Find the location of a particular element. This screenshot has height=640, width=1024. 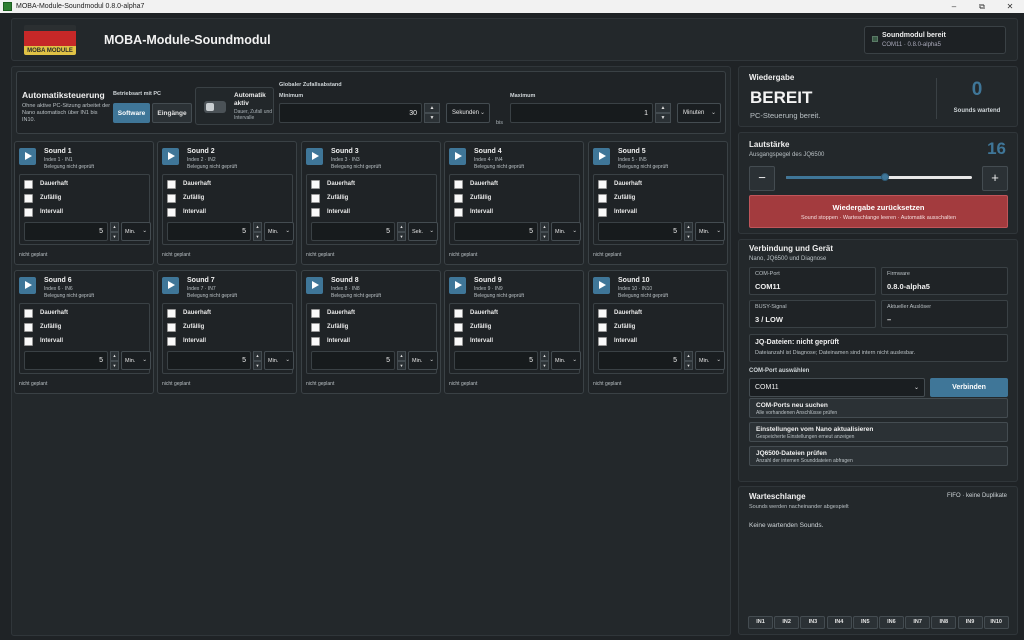

maximum-stepper: ▲ ▼ is located at coordinates (663, 113).